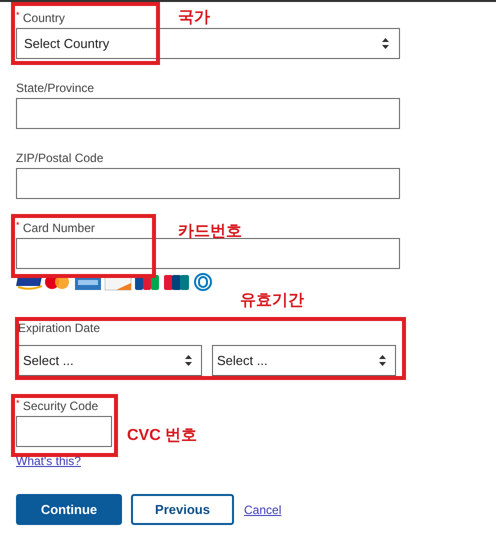 This screenshot has width=496, height=553. What do you see at coordinates (69, 509) in the screenshot?
I see `continue-button: Continue` at bounding box center [69, 509].